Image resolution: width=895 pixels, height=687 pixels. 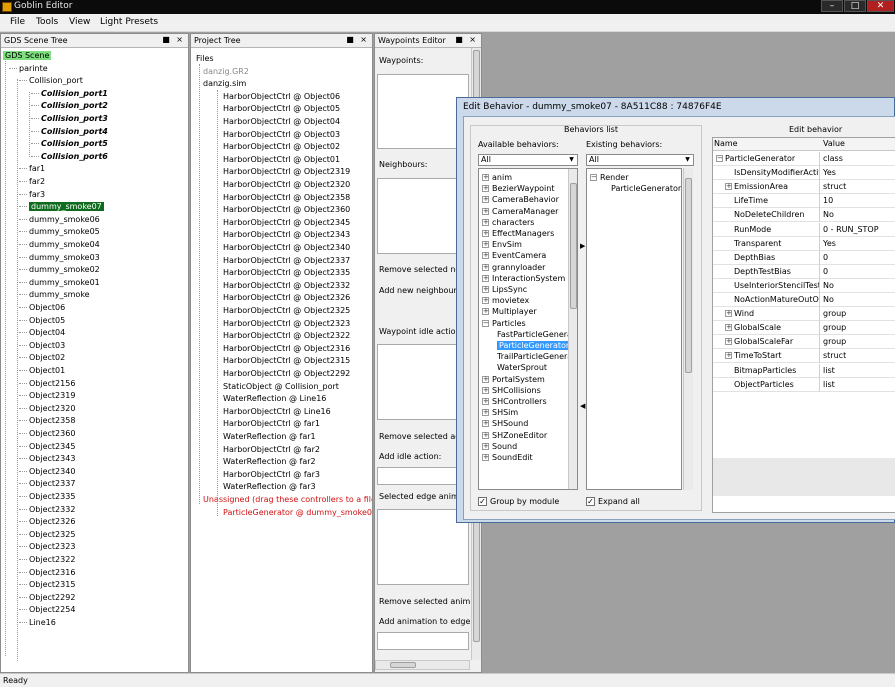 What do you see at coordinates (482, 501) in the screenshot?
I see `group-by-module-checkbox: ✓` at bounding box center [482, 501].